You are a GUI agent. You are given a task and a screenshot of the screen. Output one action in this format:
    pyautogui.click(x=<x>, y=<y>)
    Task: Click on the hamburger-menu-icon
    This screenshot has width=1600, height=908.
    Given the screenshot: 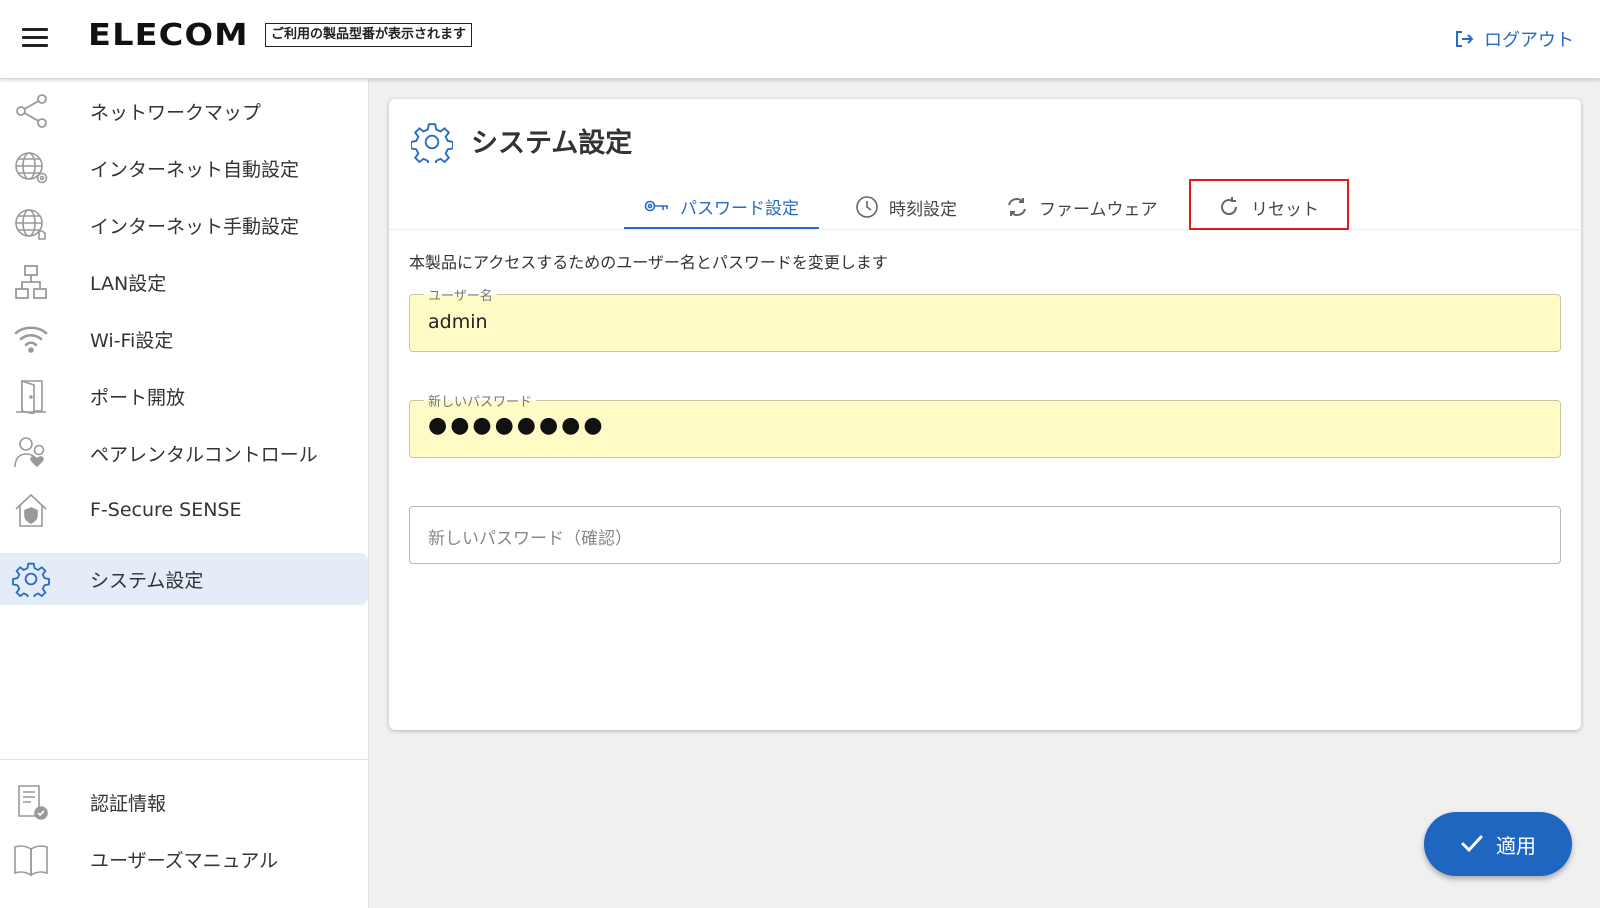 What is the action you would take?
    pyautogui.click(x=35, y=39)
    